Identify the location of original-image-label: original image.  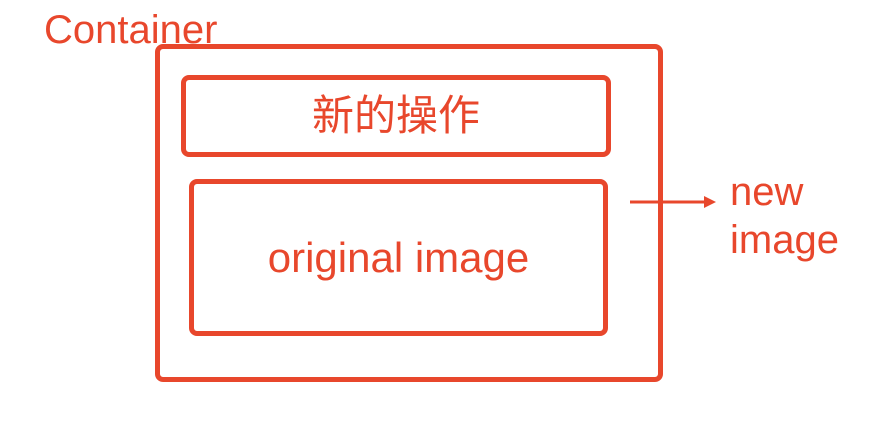
(398, 257).